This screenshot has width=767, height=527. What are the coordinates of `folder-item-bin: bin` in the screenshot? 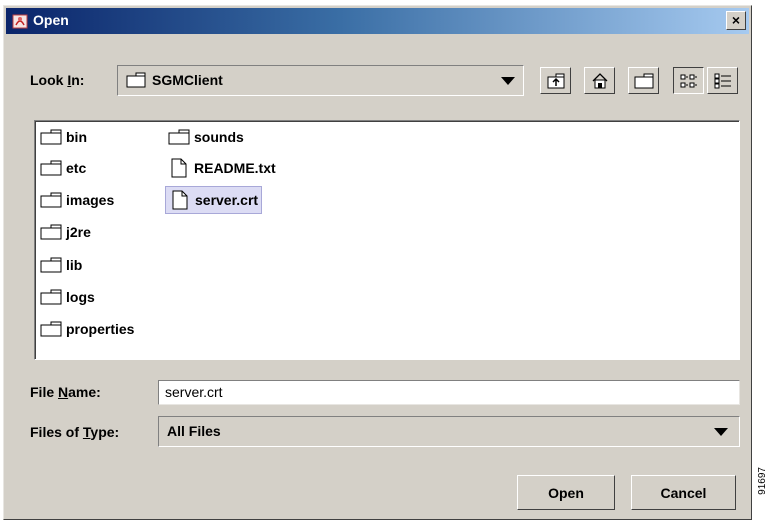 It's located at (63, 137).